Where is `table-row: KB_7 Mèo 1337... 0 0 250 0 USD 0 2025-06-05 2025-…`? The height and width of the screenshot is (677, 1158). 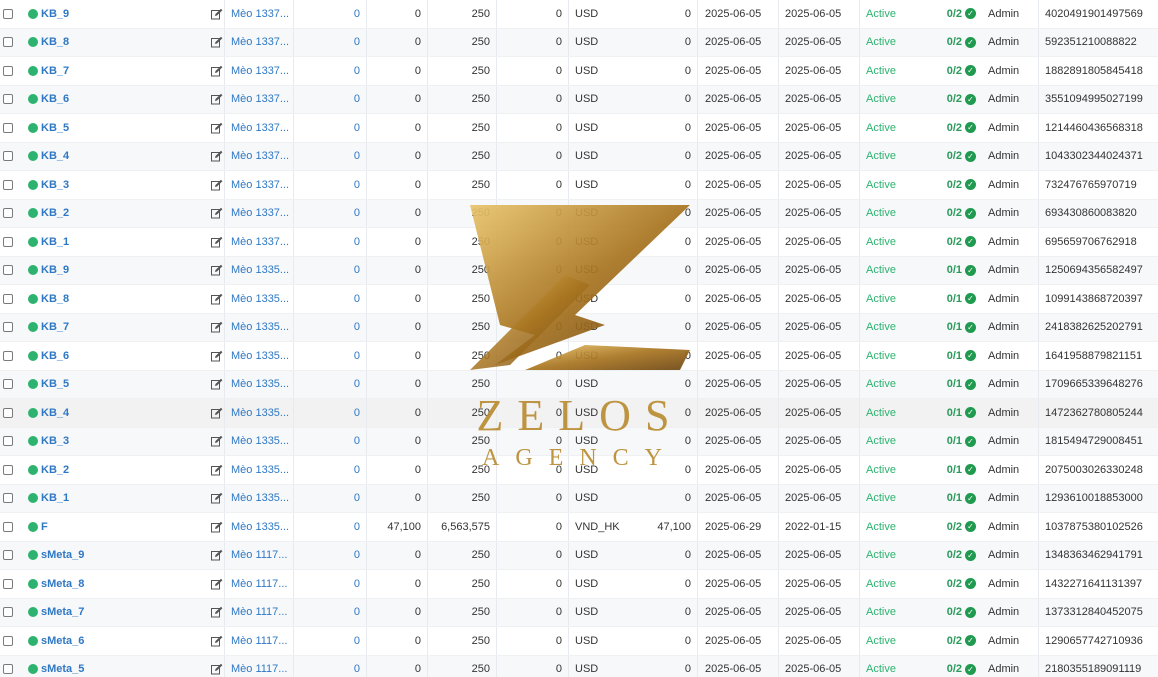 table-row: KB_7 Mèo 1337... 0 0 250 0 USD 0 2025-06-05 2025-… is located at coordinates (579, 71).